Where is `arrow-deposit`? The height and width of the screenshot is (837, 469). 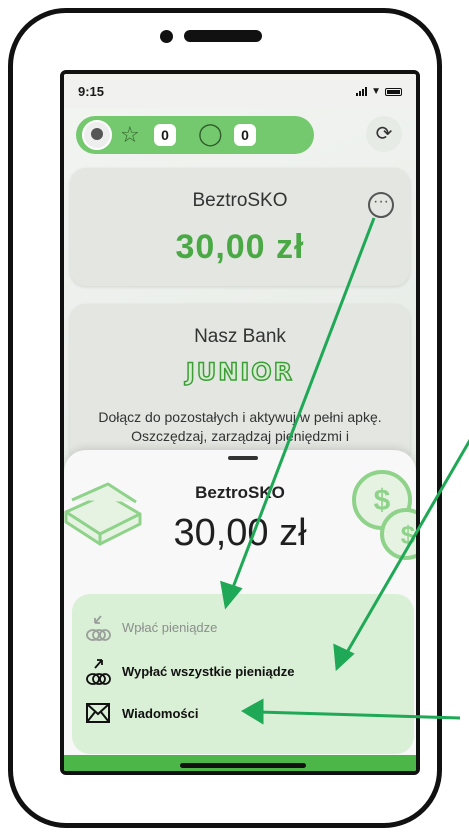 arrow-deposit is located at coordinates (303, 404).